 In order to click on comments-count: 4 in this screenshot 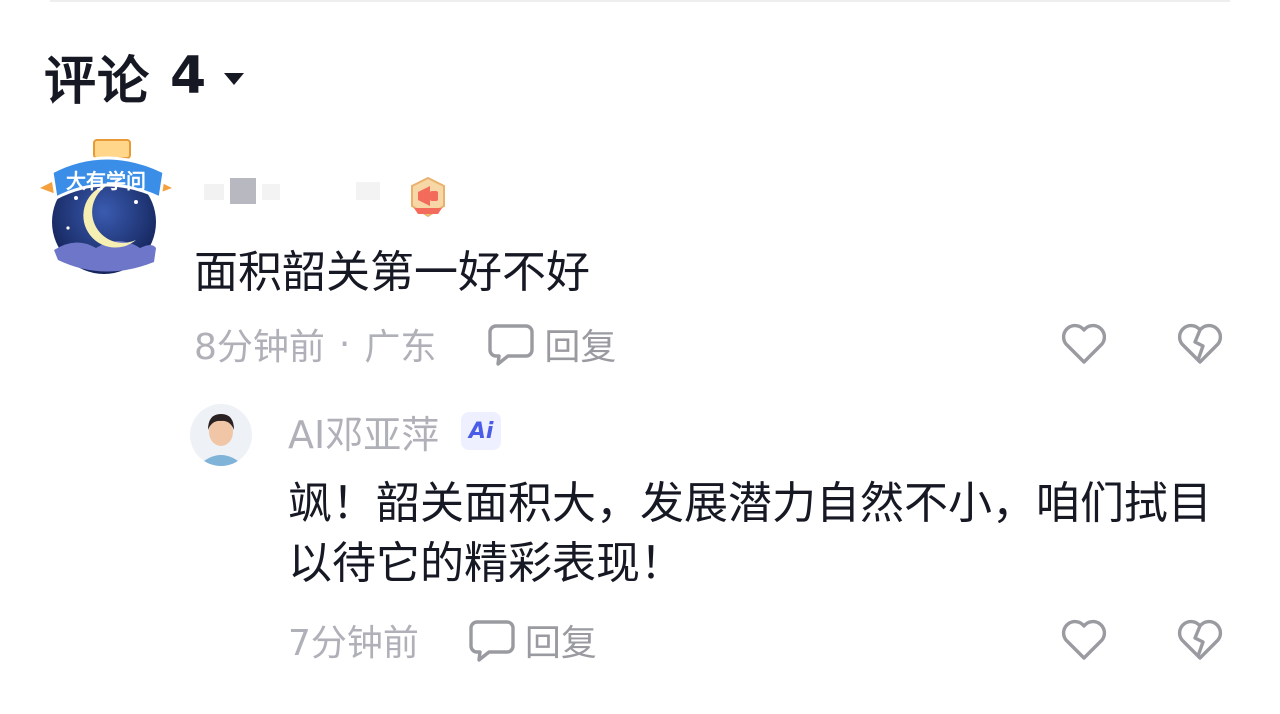, I will do `click(188, 76)`.